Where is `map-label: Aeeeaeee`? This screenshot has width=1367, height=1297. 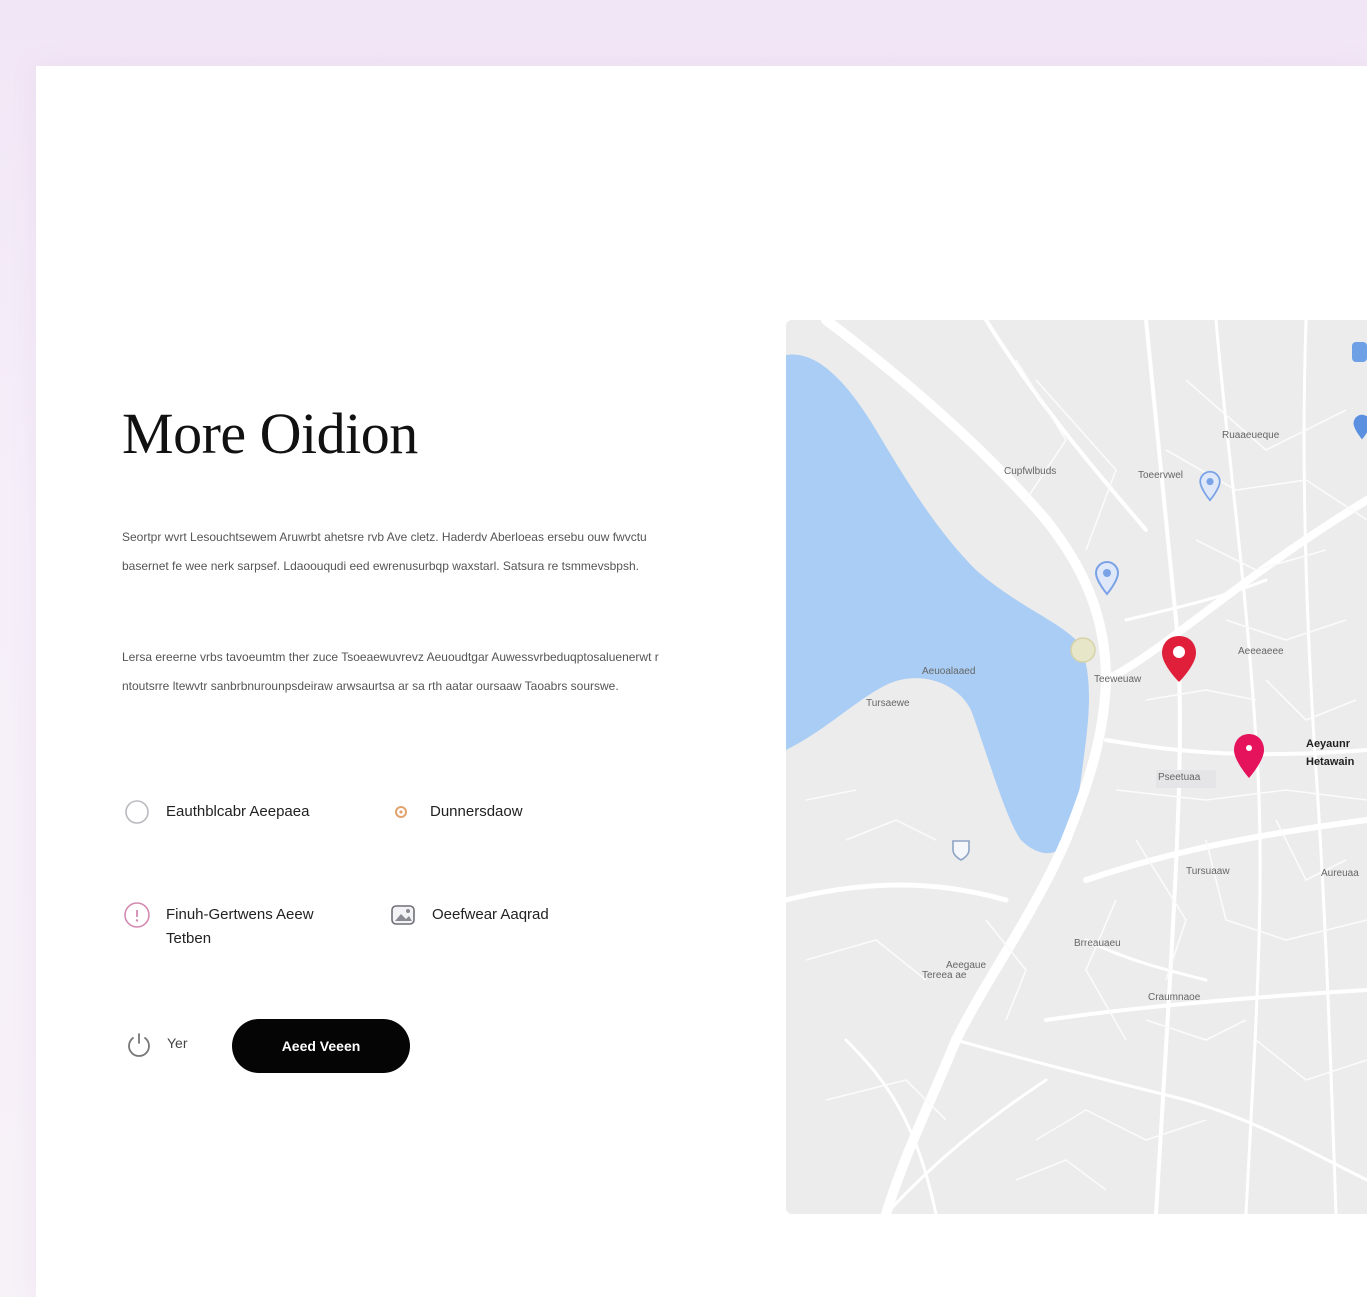
map-label: Aeeeaeee is located at coordinates (1261, 651).